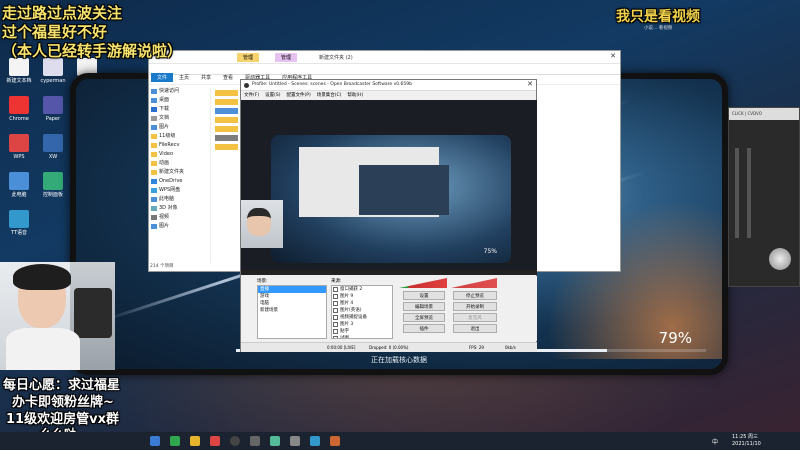  I want to click on scene-item: 电脑, so click(292, 303).